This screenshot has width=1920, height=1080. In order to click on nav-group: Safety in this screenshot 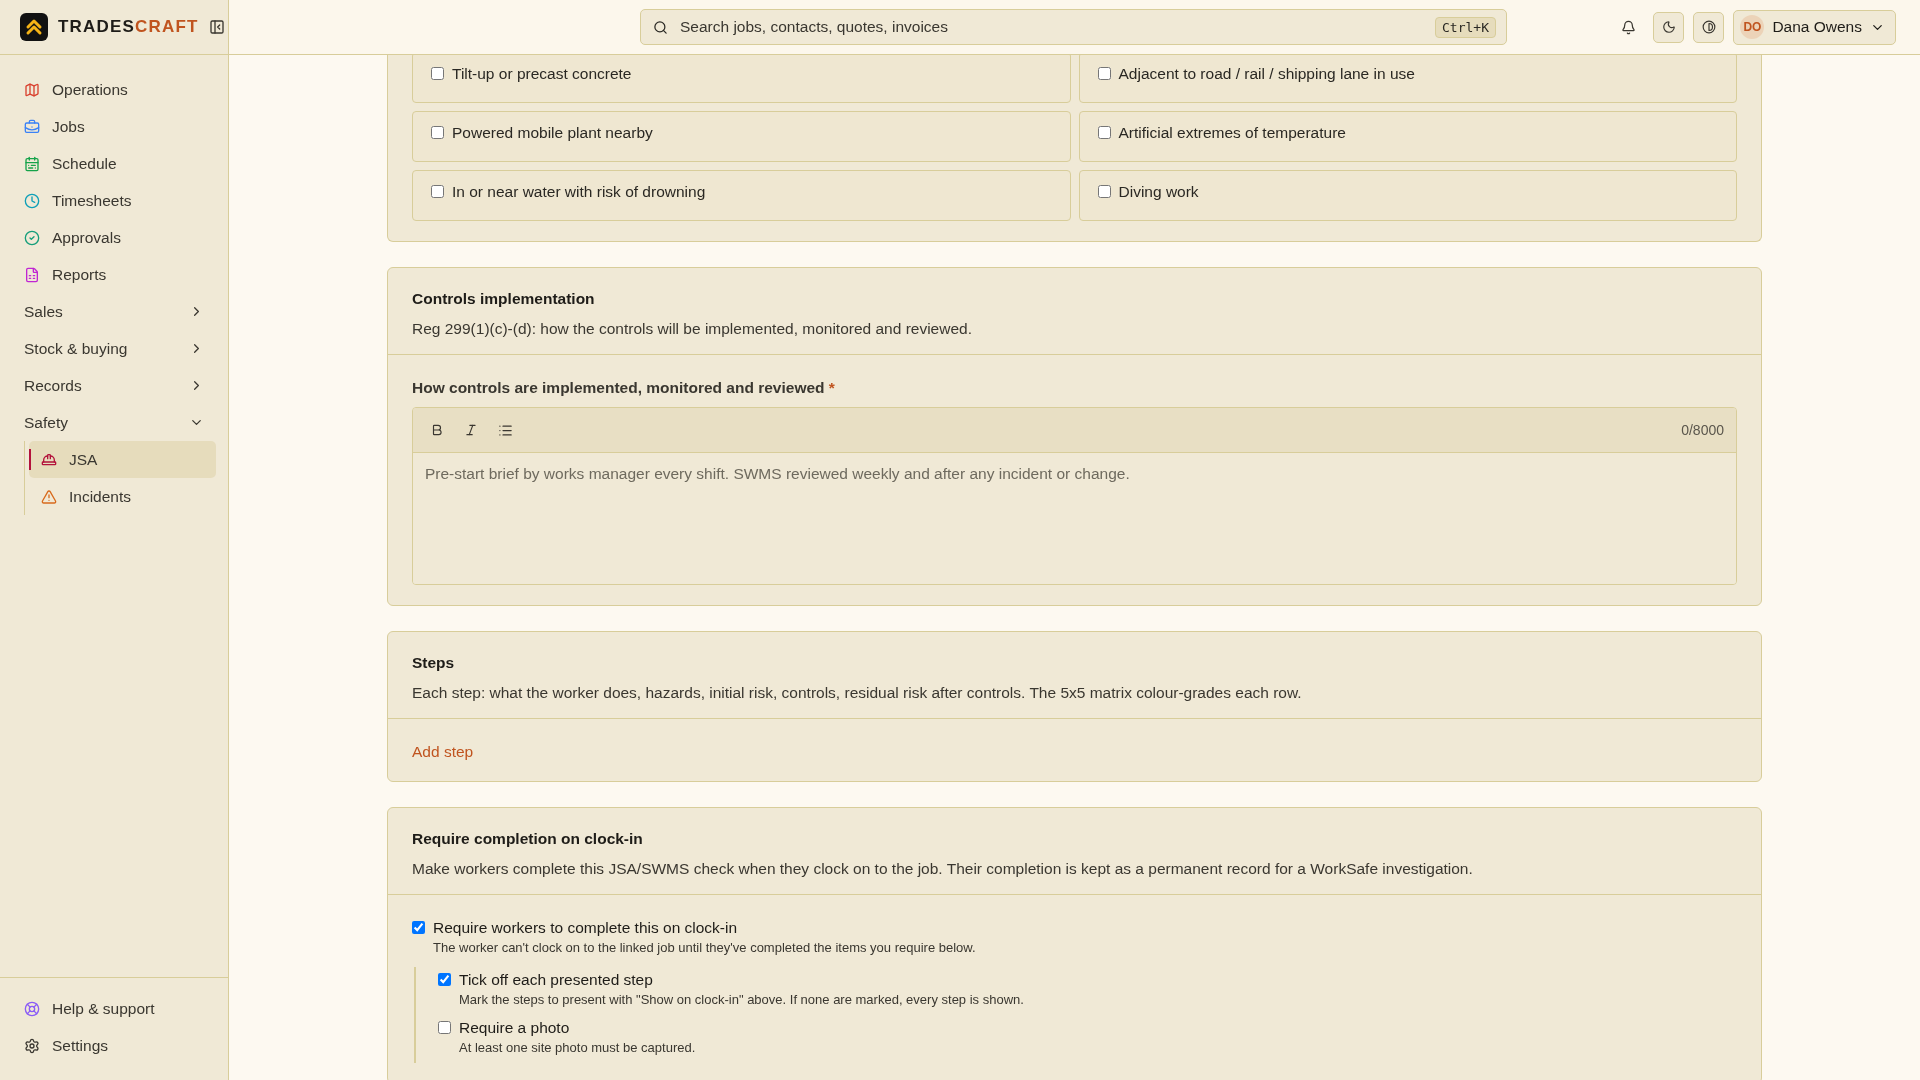, I will do `click(114, 422)`.